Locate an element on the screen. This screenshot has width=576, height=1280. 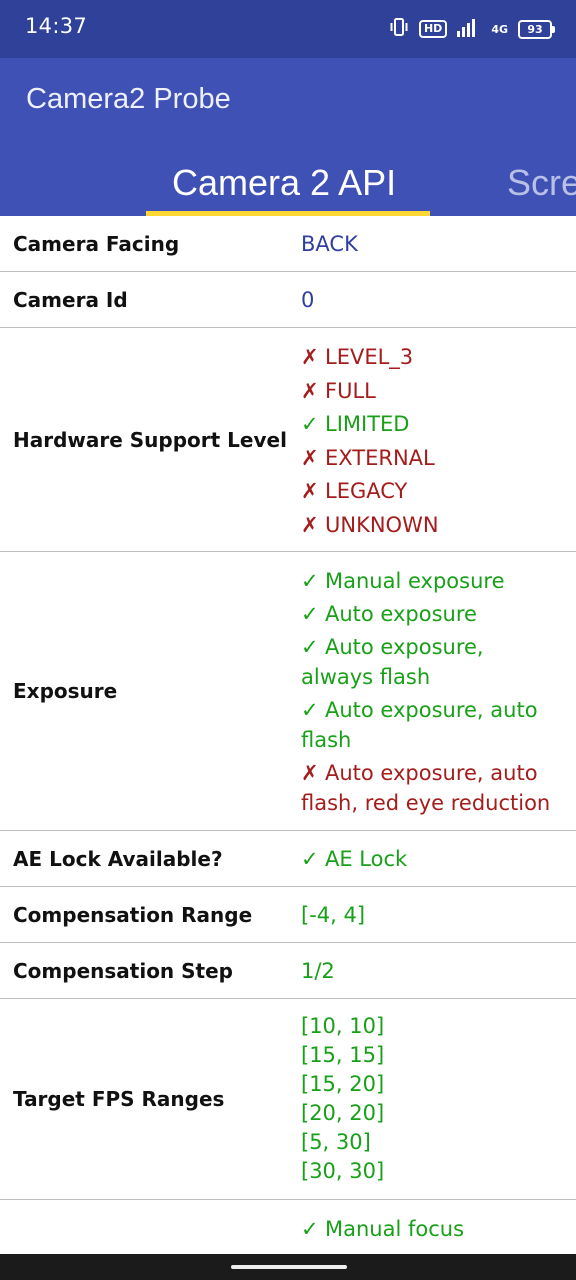
value-text: LEGACY is located at coordinates (366, 491).